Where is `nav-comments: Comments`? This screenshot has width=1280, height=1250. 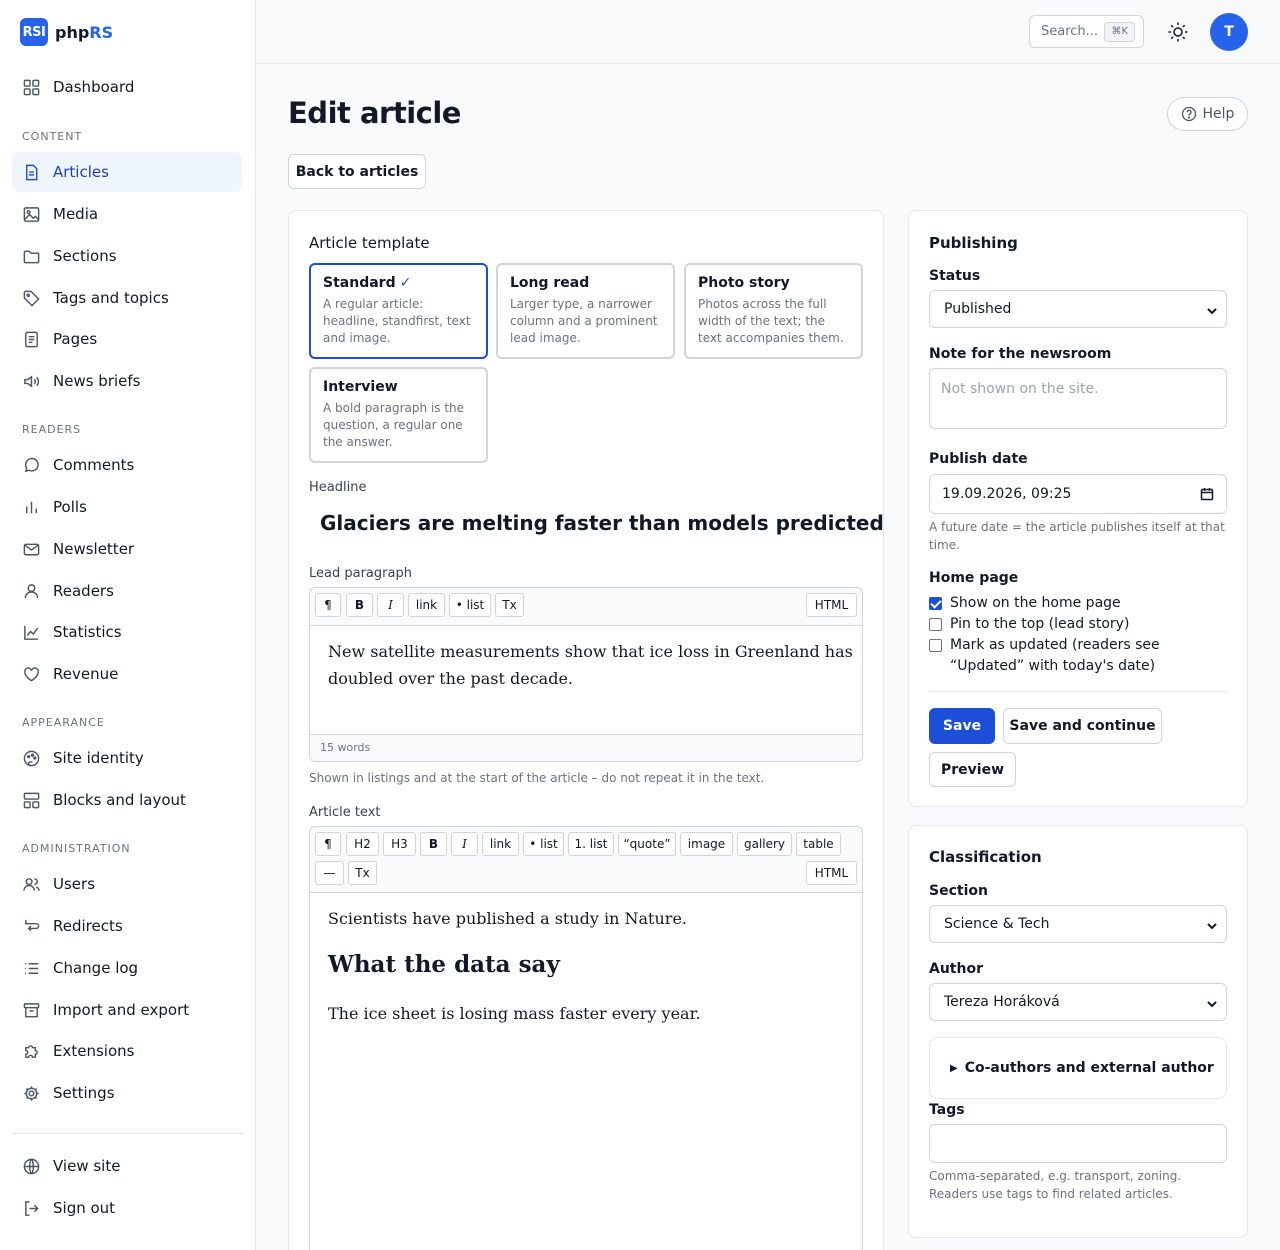 nav-comments: Comments is located at coordinates (127, 465).